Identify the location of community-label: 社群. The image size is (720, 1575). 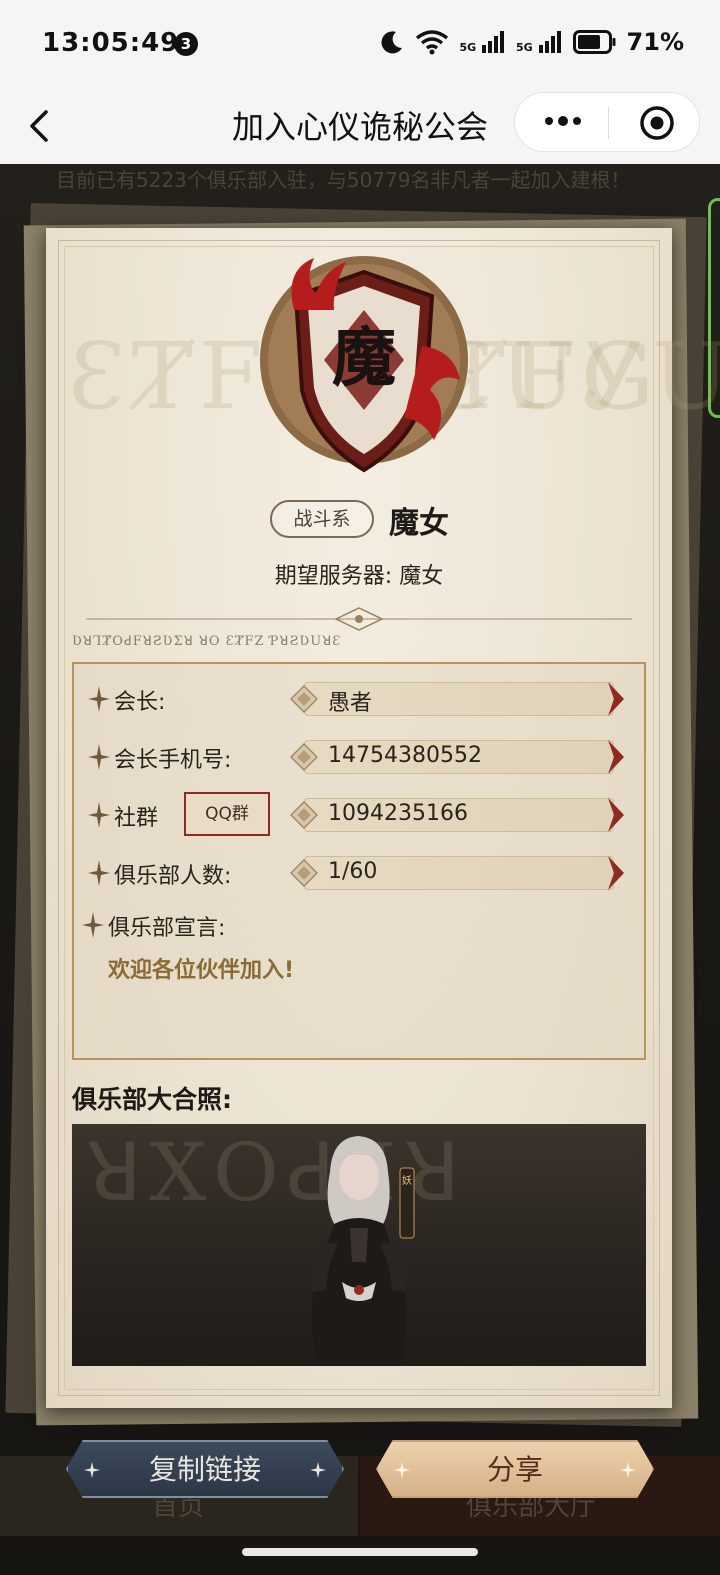
(136, 818).